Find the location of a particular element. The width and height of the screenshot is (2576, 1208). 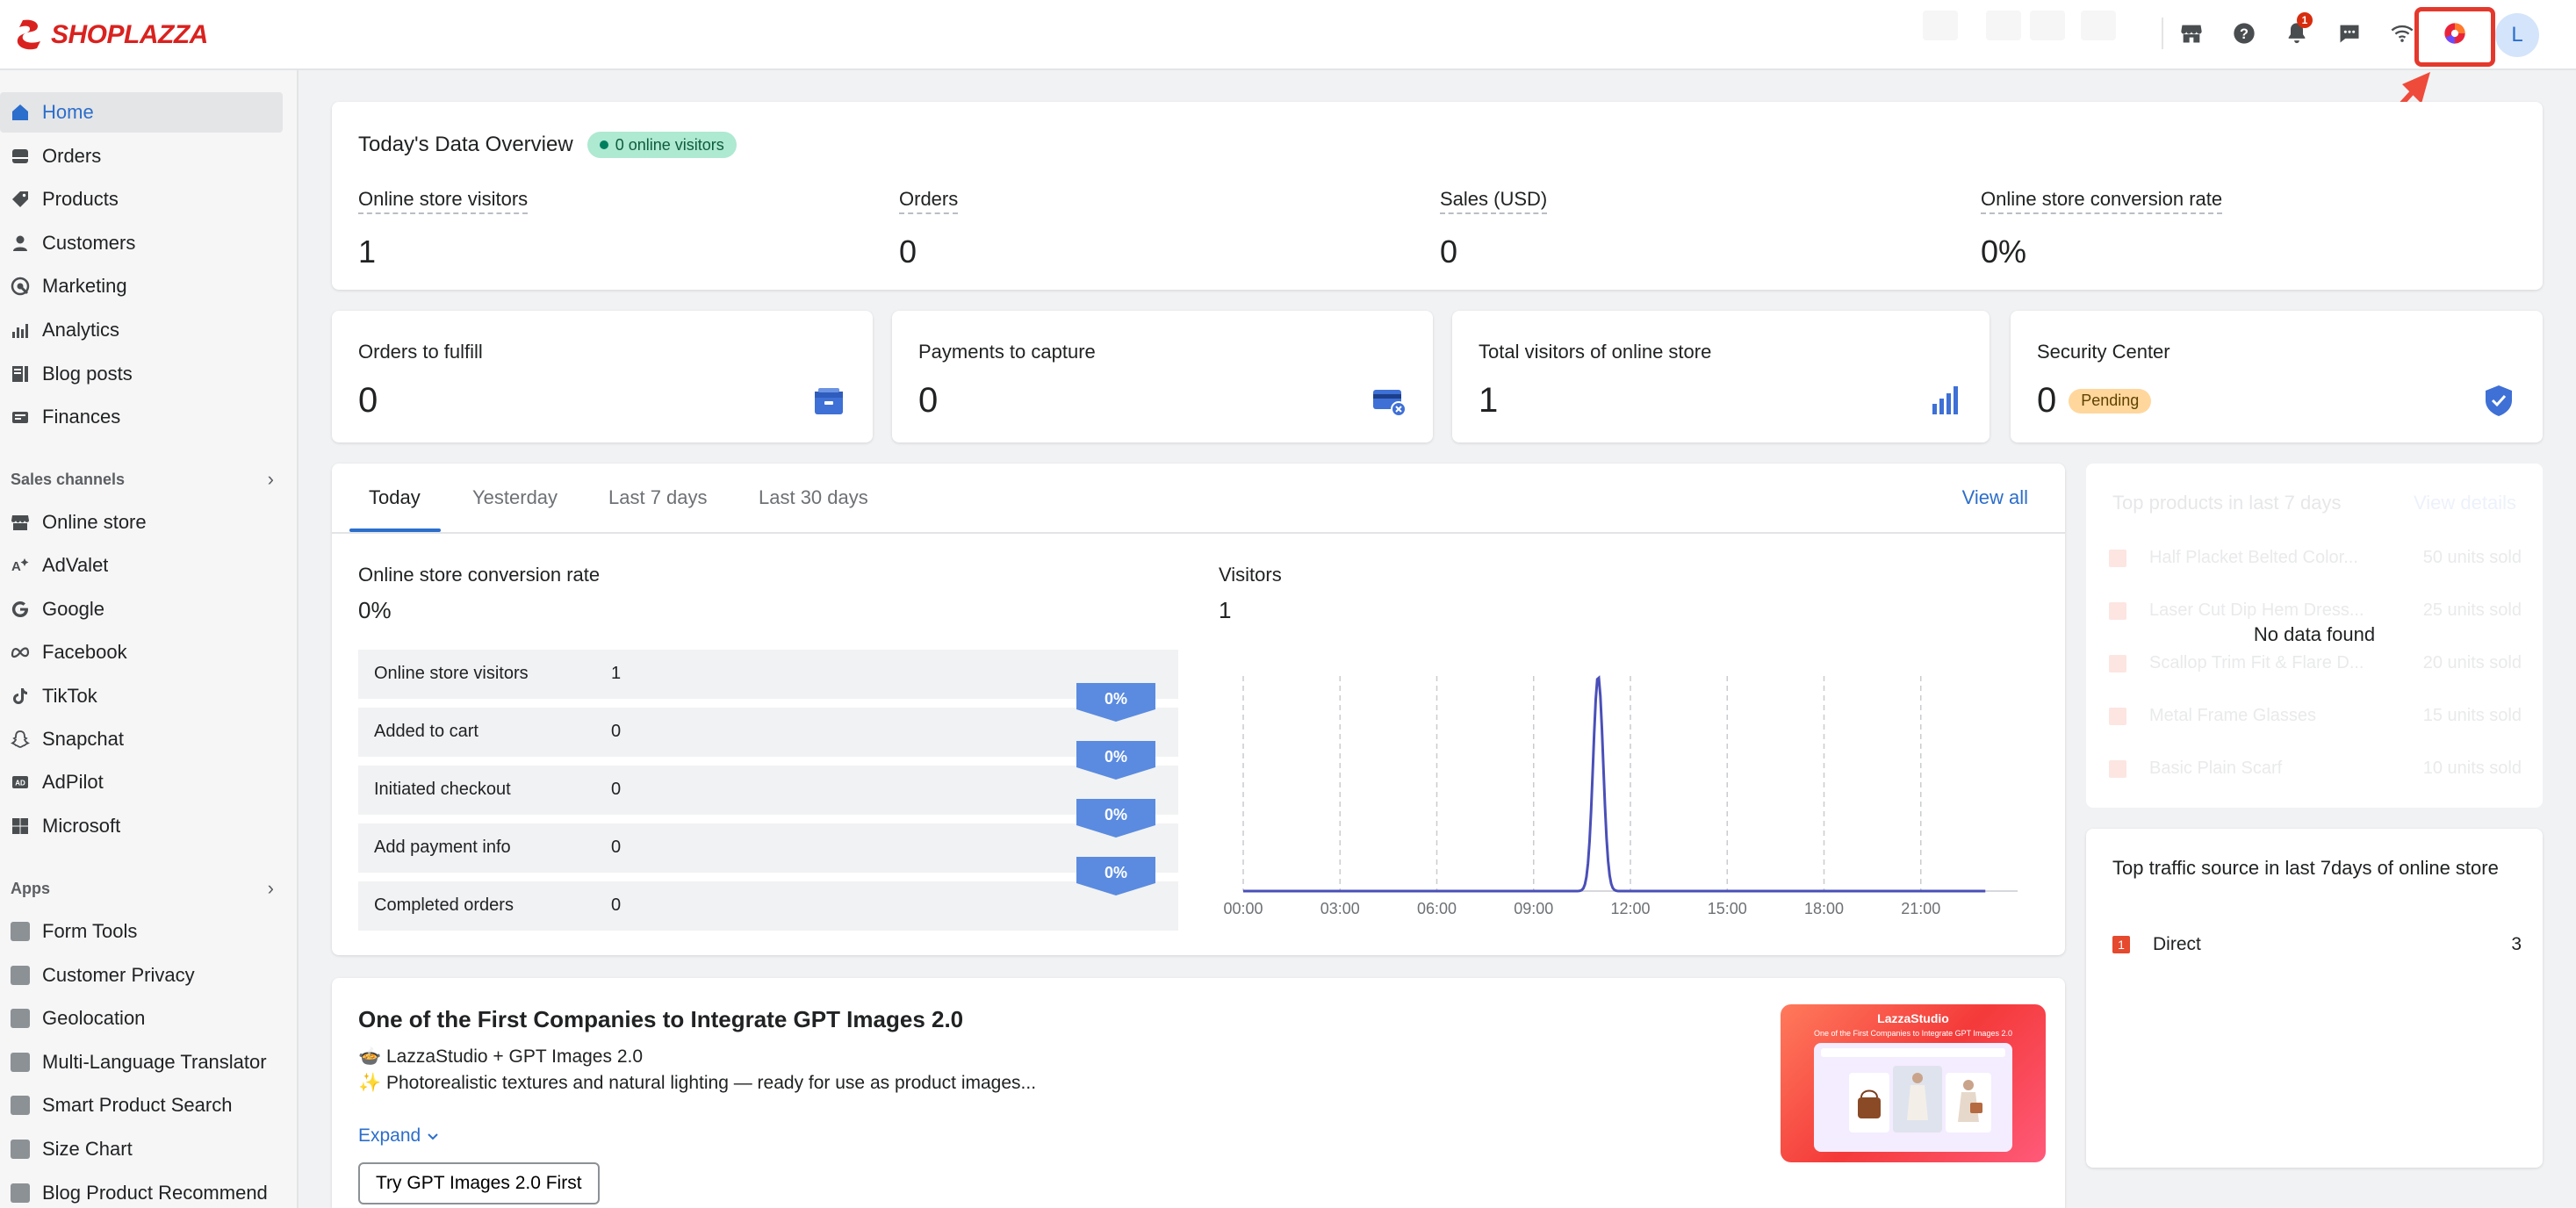

avatar: L is located at coordinates (2517, 35).